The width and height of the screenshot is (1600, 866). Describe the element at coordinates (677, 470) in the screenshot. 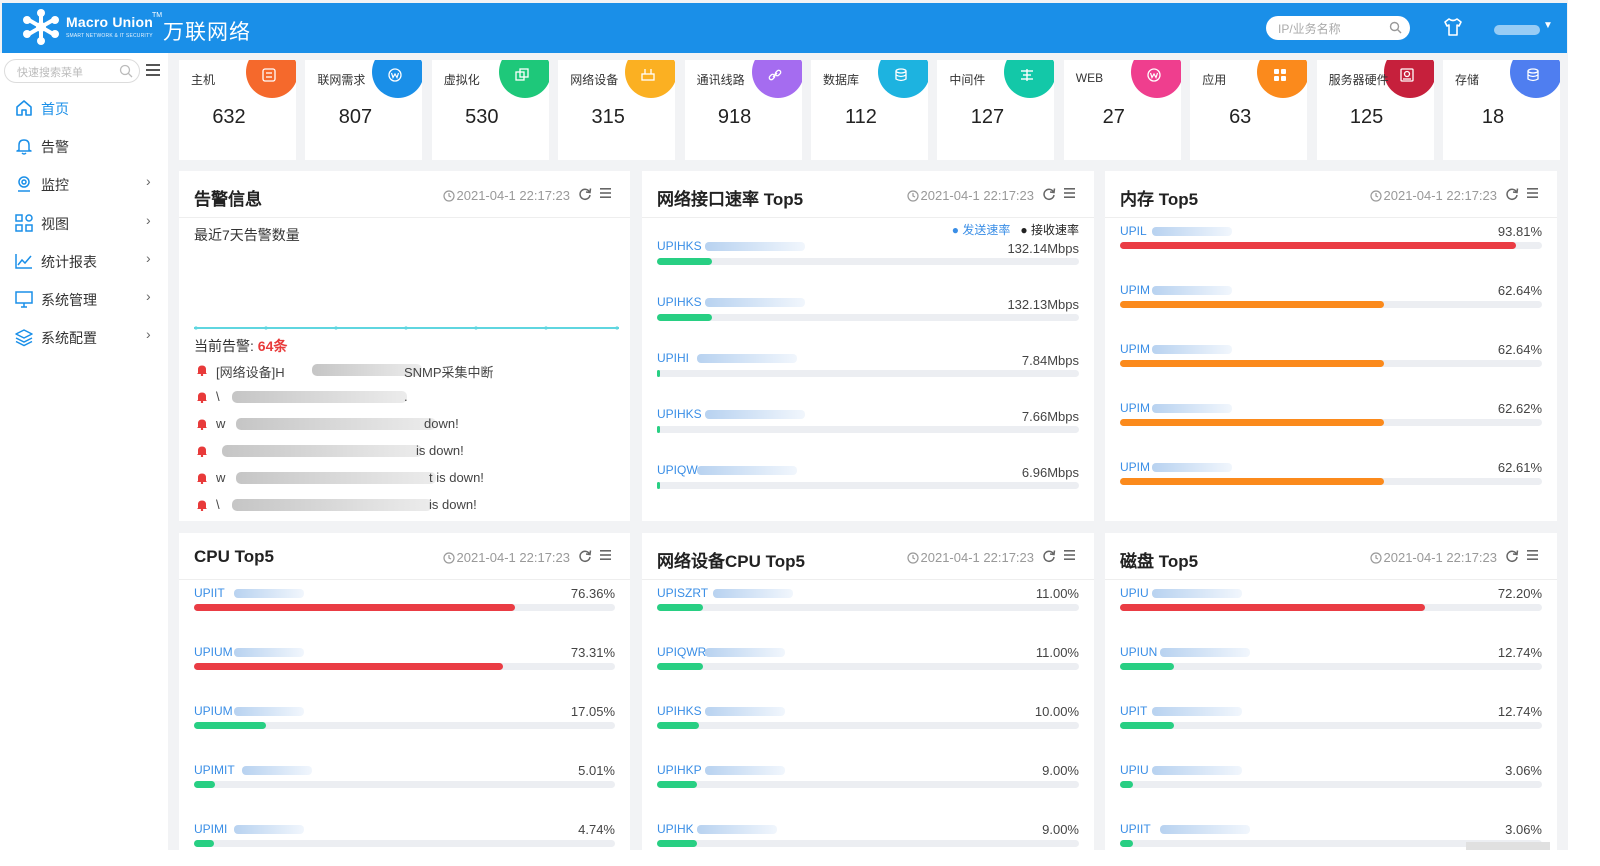

I see `item-name: UPIQW` at that location.